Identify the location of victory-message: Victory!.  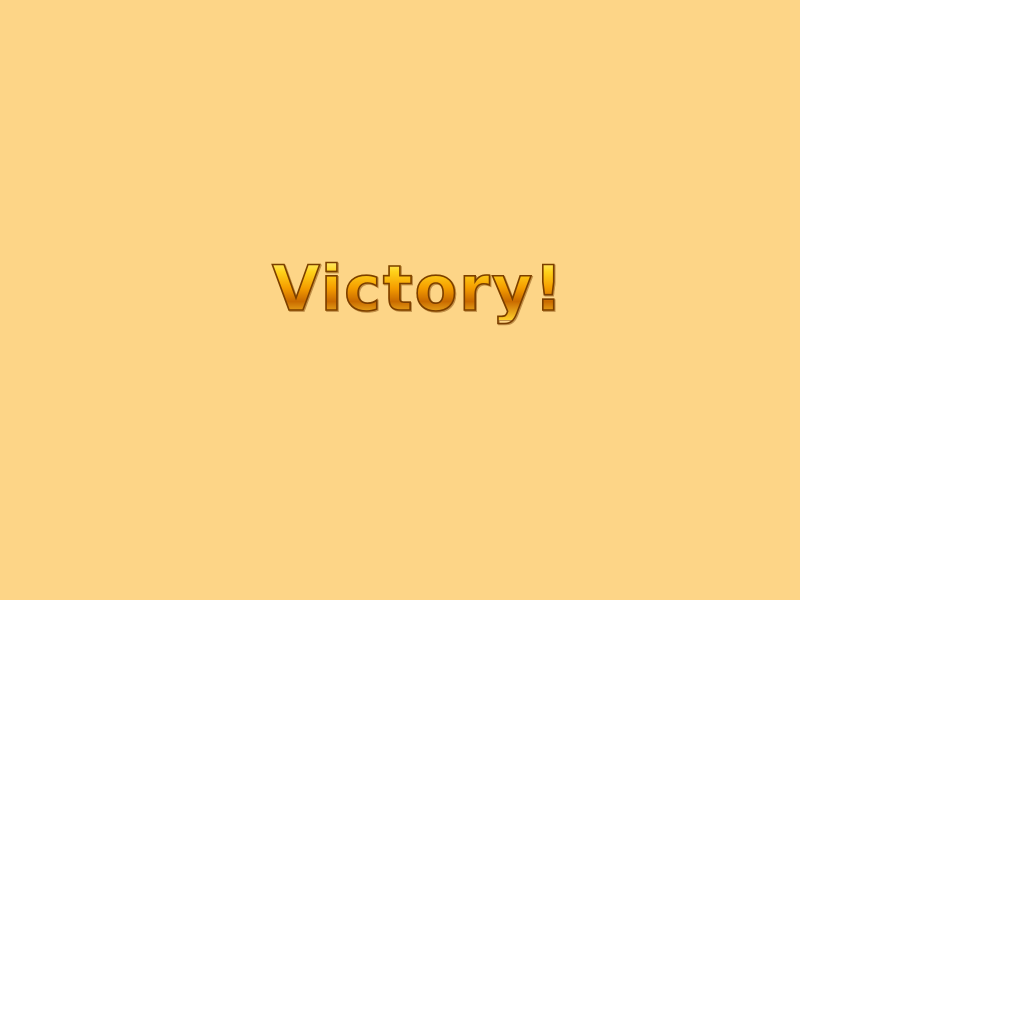
(418, 288).